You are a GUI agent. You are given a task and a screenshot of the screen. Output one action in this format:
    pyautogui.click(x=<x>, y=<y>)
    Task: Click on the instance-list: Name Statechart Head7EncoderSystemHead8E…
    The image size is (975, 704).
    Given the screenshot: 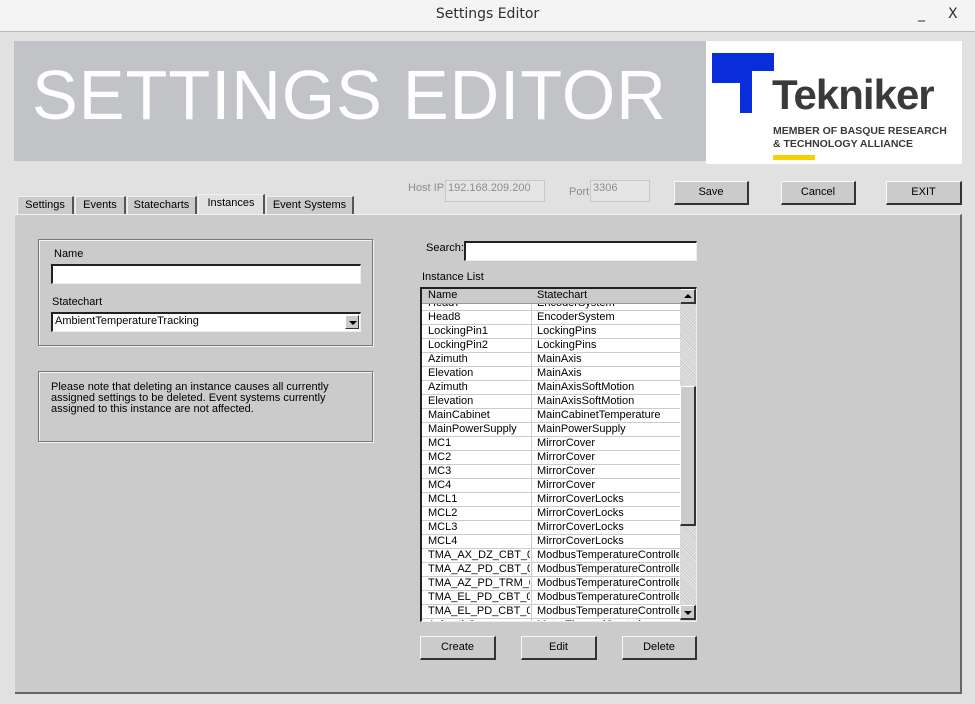 What is the action you would take?
    pyautogui.click(x=558, y=454)
    